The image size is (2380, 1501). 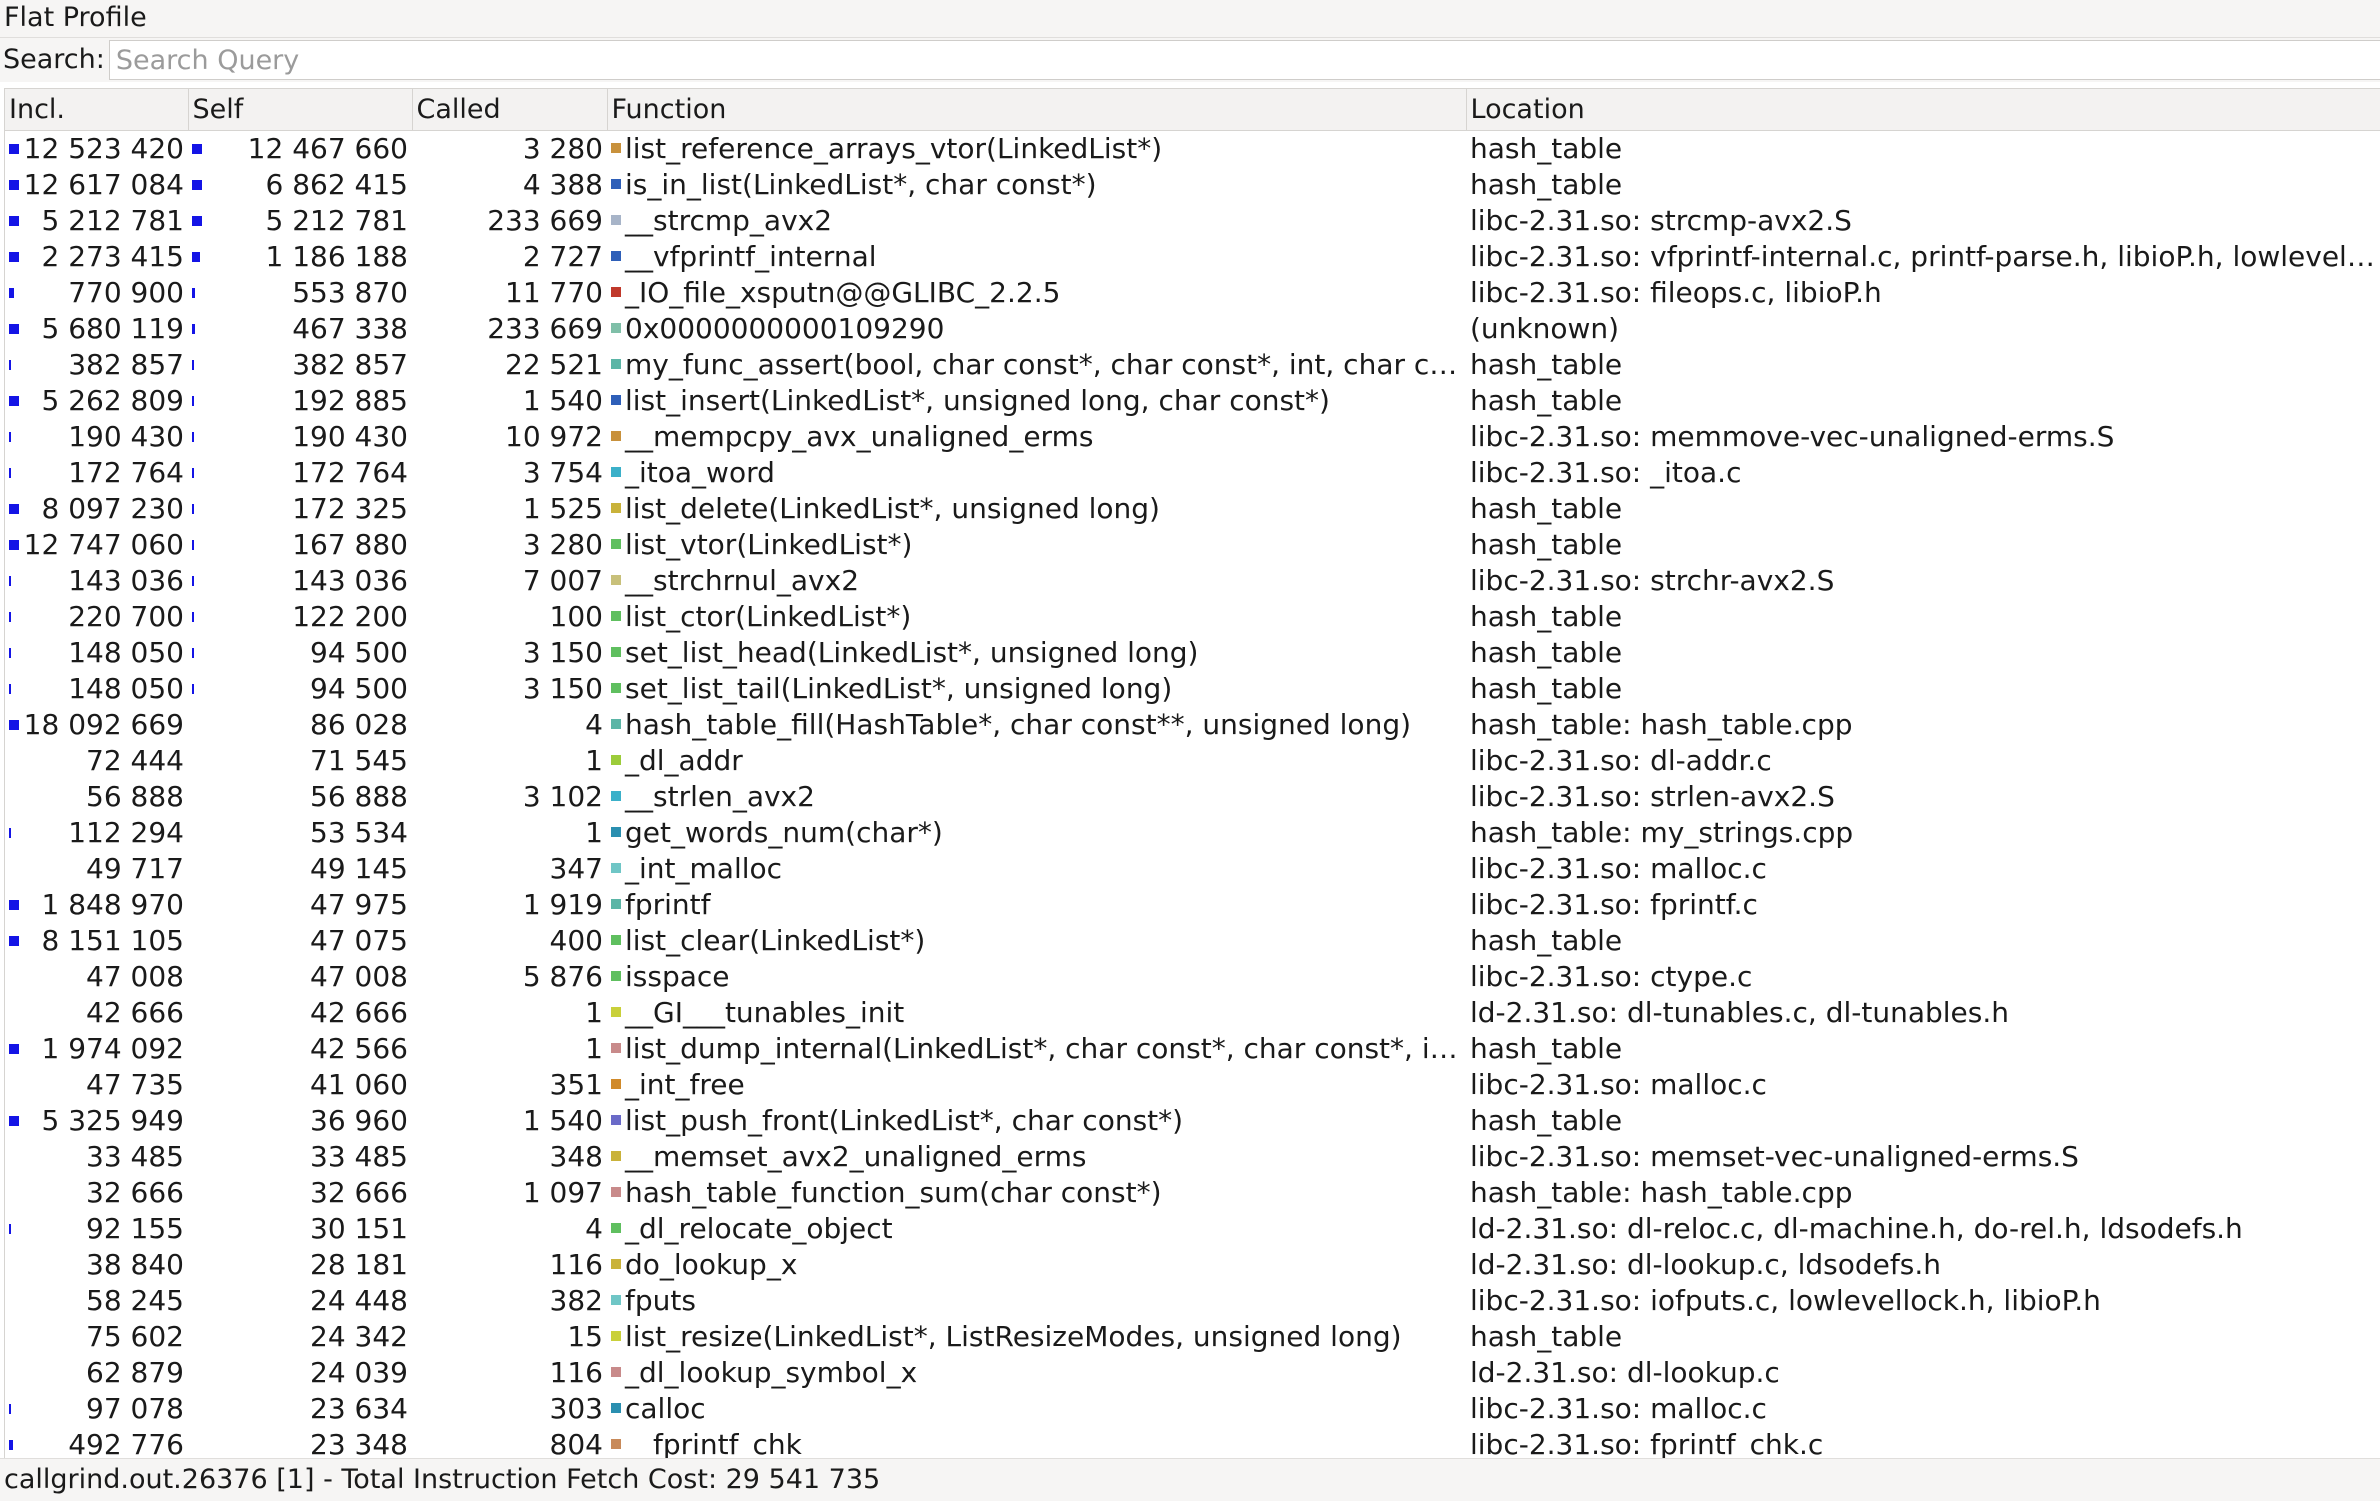 I want to click on cell-incl-value: 172 764, so click(x=126, y=472).